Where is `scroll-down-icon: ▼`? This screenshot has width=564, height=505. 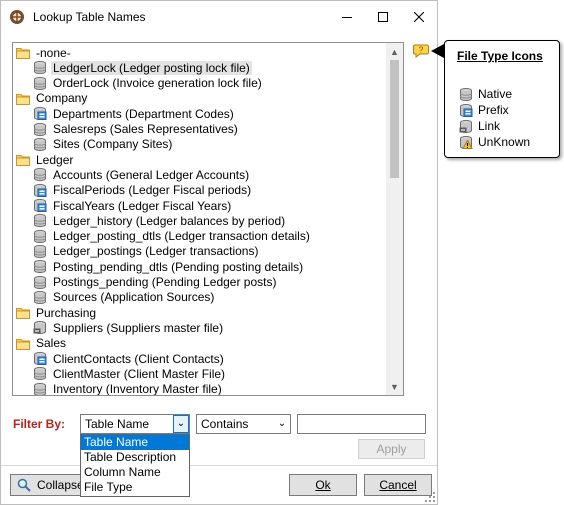 scroll-down-icon: ▼ is located at coordinates (394, 386).